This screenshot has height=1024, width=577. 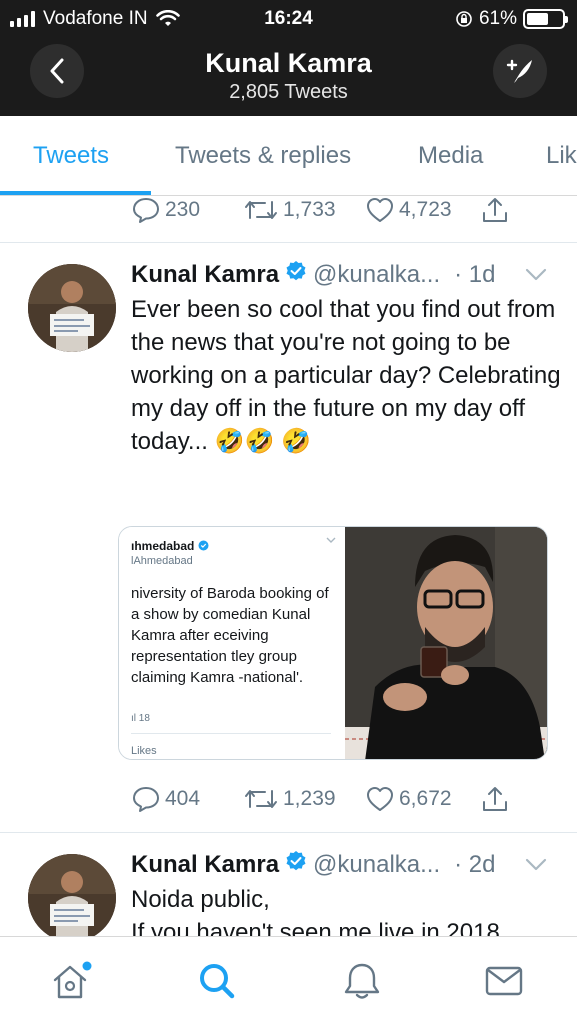 I want to click on compose-feather-icon, so click(x=519, y=71).